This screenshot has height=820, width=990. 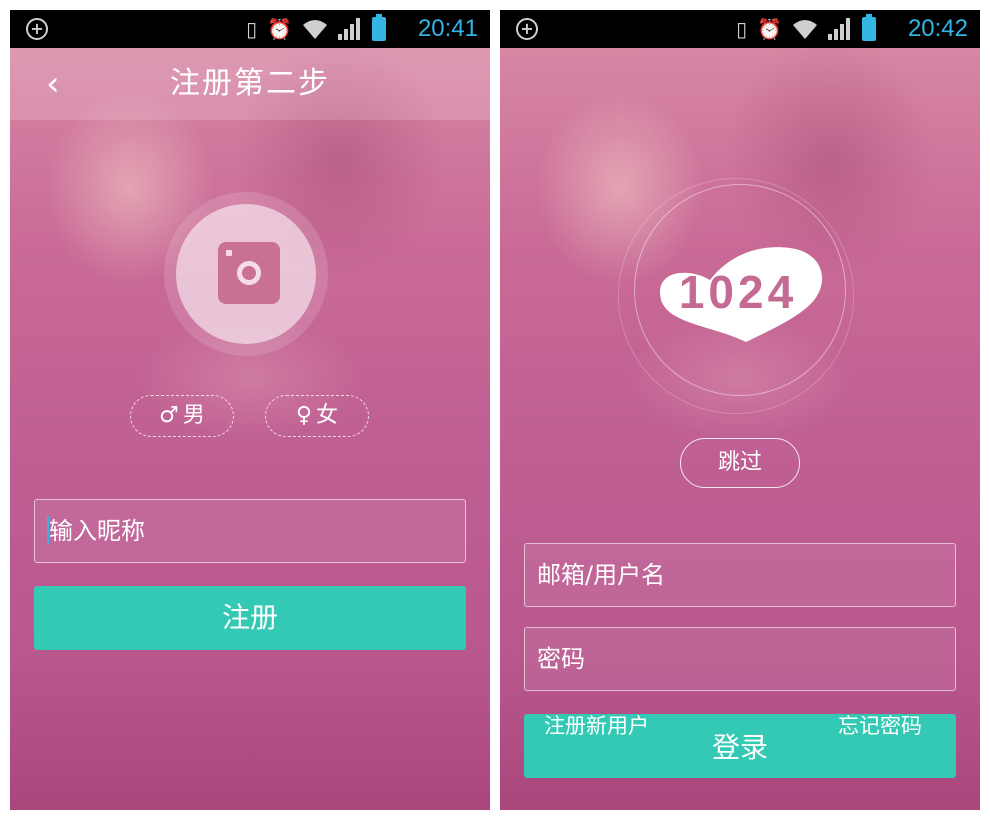 I want to click on clock: 20:42, so click(x=937, y=28).